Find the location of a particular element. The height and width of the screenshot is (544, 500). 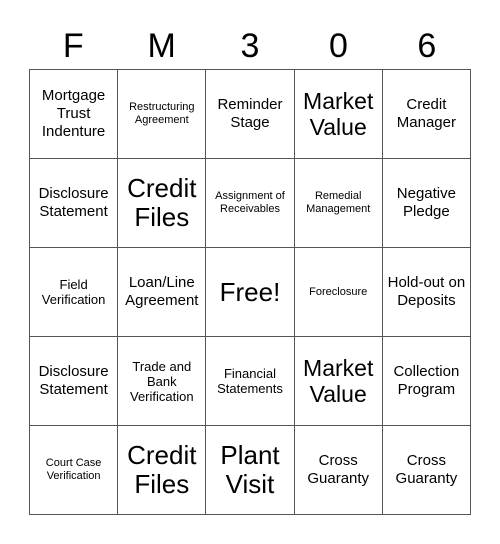

bingo-cell-label: Reminder Stage is located at coordinates (250, 113).